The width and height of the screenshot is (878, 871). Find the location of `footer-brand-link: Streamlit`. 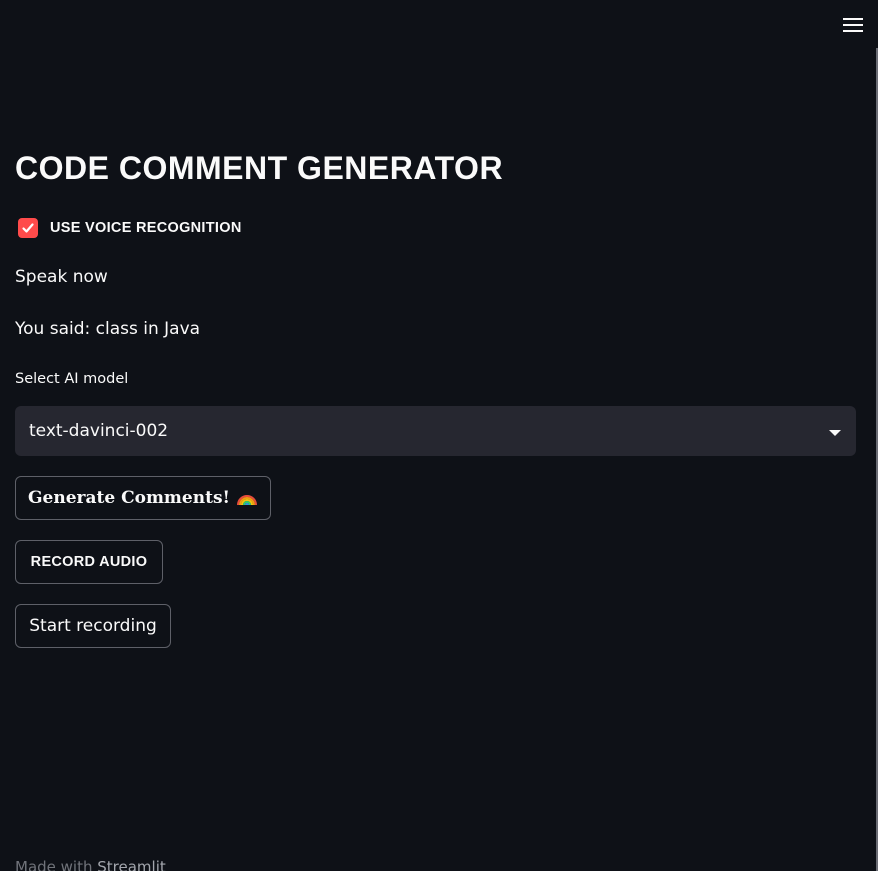

footer-brand-link: Streamlit is located at coordinates (131, 864).